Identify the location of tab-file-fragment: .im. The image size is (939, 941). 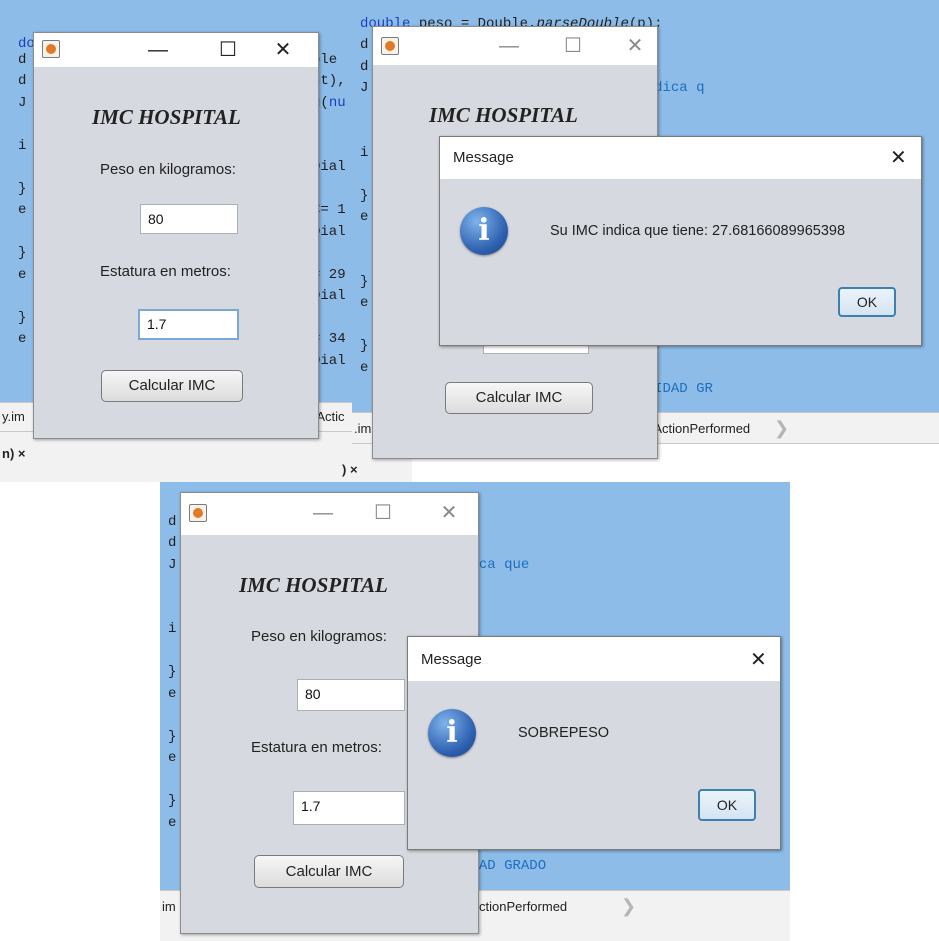
(362, 428).